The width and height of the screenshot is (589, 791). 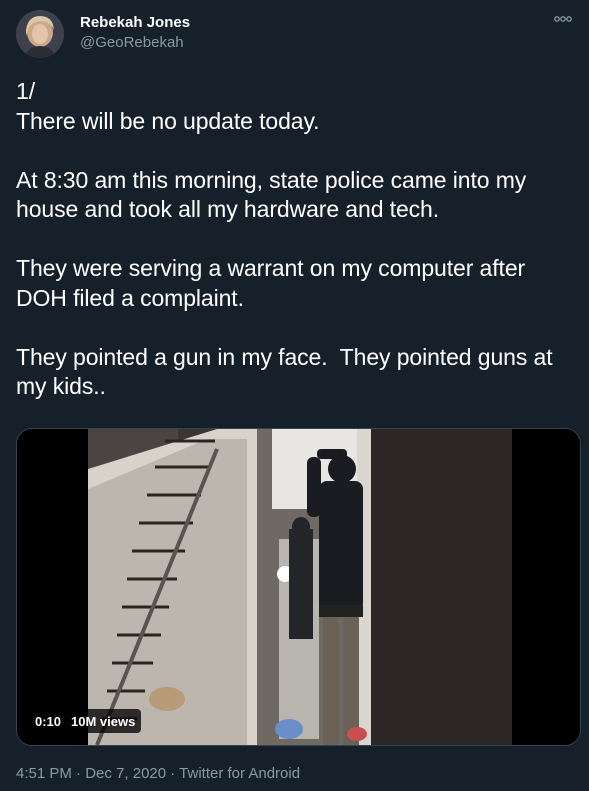 I want to click on video-duration: 0:10, so click(x=48, y=721).